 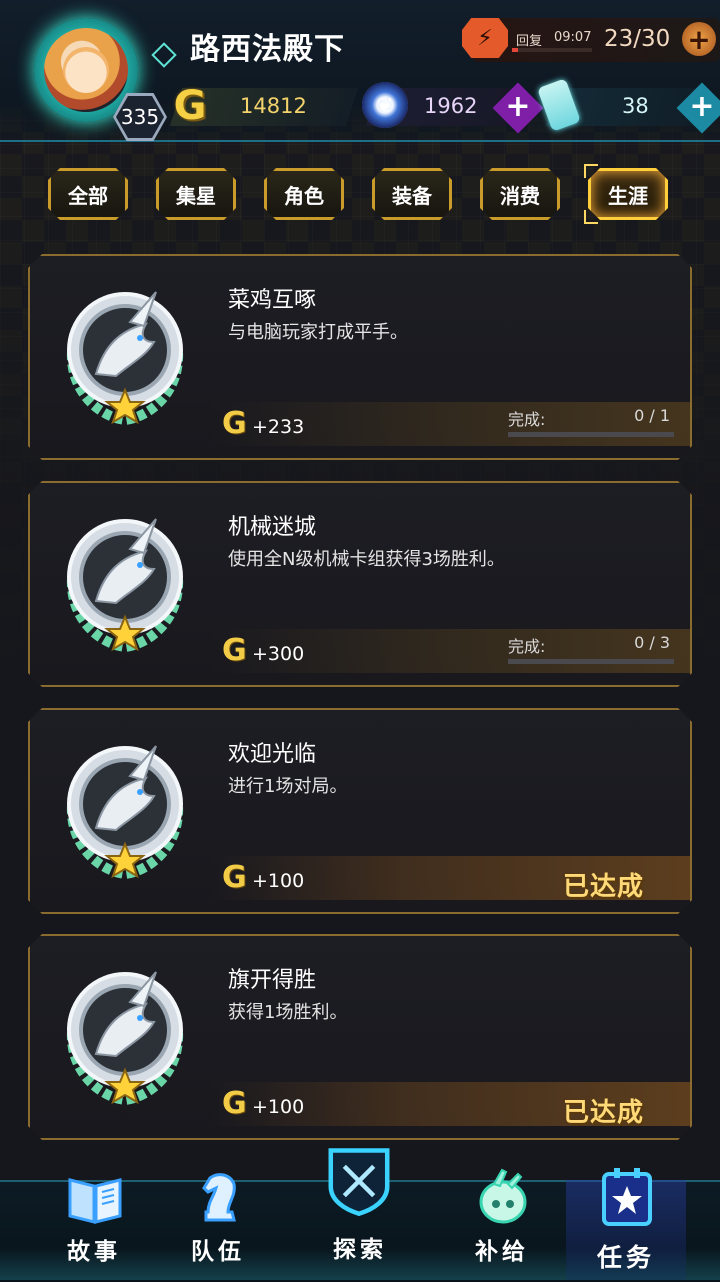 What do you see at coordinates (699, 39) in the screenshot?
I see `stamina-add-button: +` at bounding box center [699, 39].